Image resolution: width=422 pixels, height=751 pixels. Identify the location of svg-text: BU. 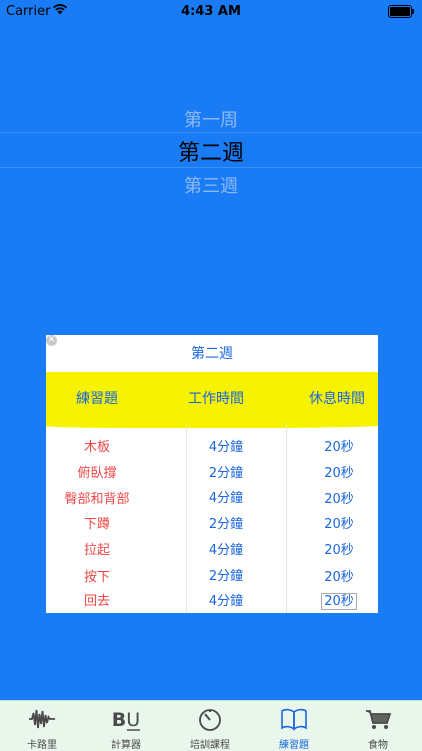
(126, 720).